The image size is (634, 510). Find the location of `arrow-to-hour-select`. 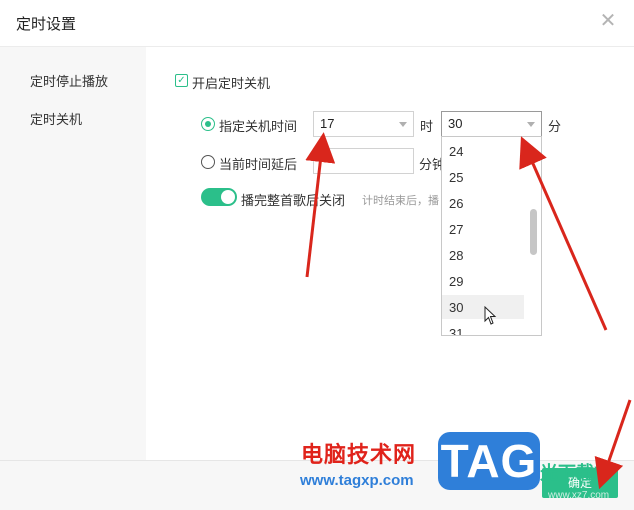

arrow-to-hour-select is located at coordinates (320, 205).